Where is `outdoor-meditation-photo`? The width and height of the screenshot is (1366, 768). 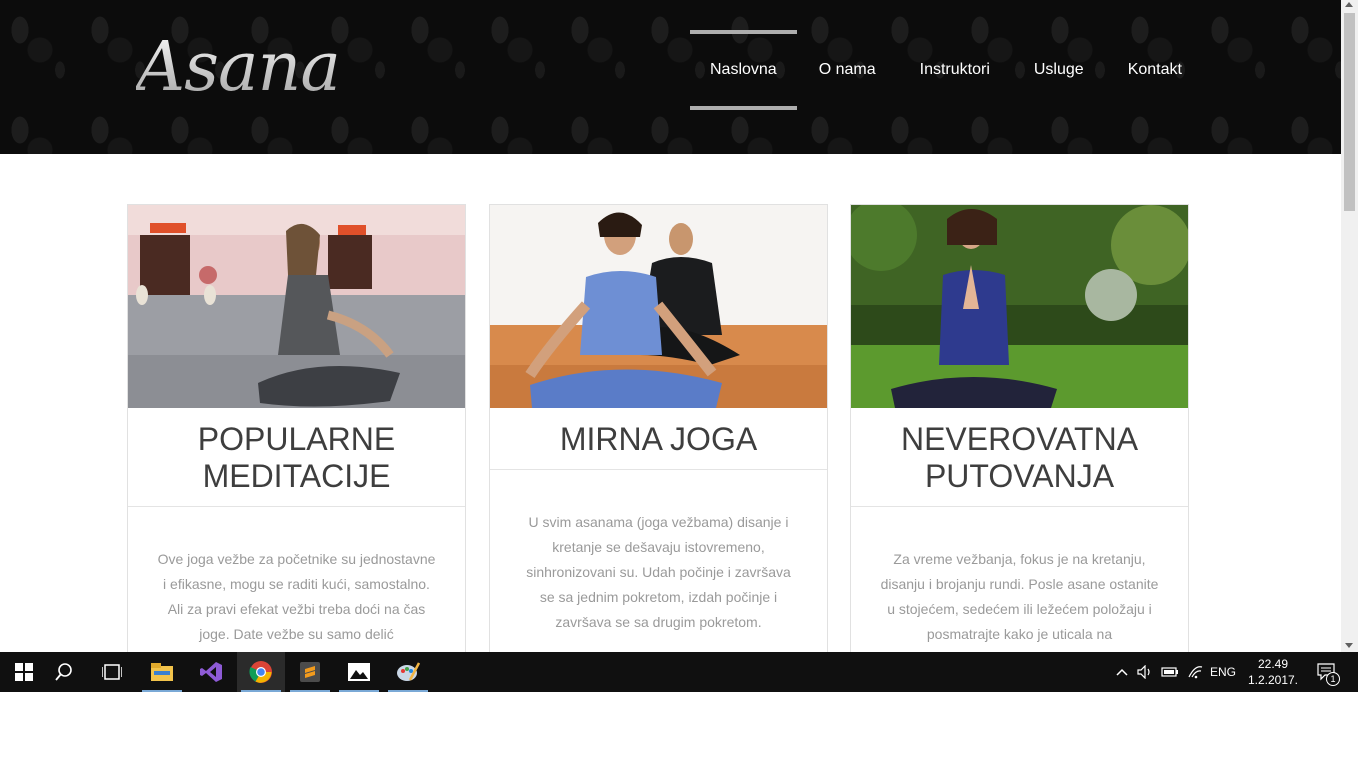 outdoor-meditation-photo is located at coordinates (1019, 306).